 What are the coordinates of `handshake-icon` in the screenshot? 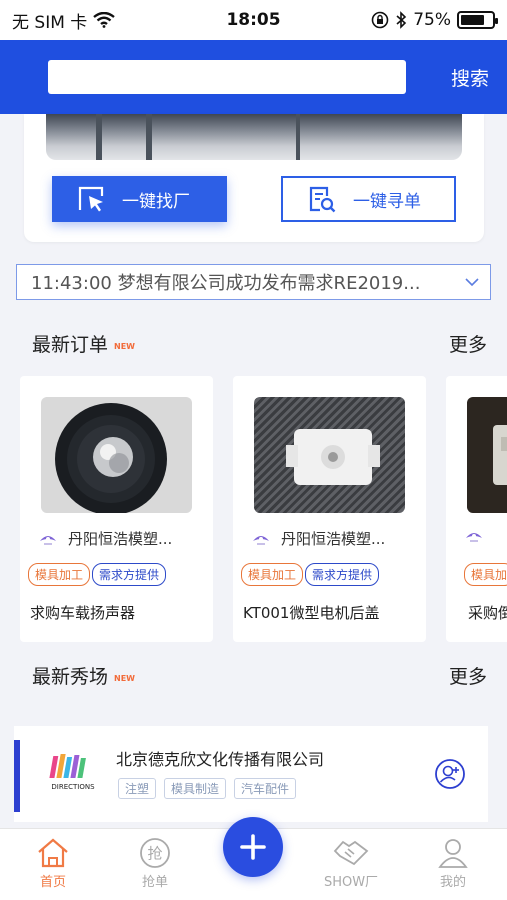 It's located at (351, 853).